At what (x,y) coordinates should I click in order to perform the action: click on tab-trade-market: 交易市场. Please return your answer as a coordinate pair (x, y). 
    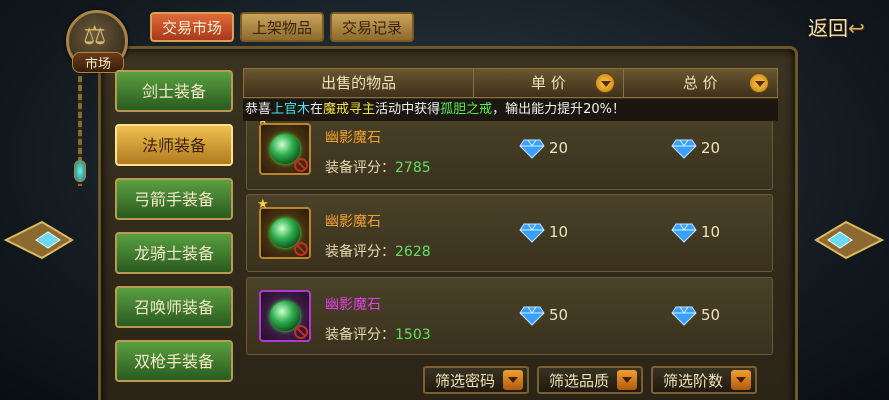
    Looking at the image, I should click on (192, 27).